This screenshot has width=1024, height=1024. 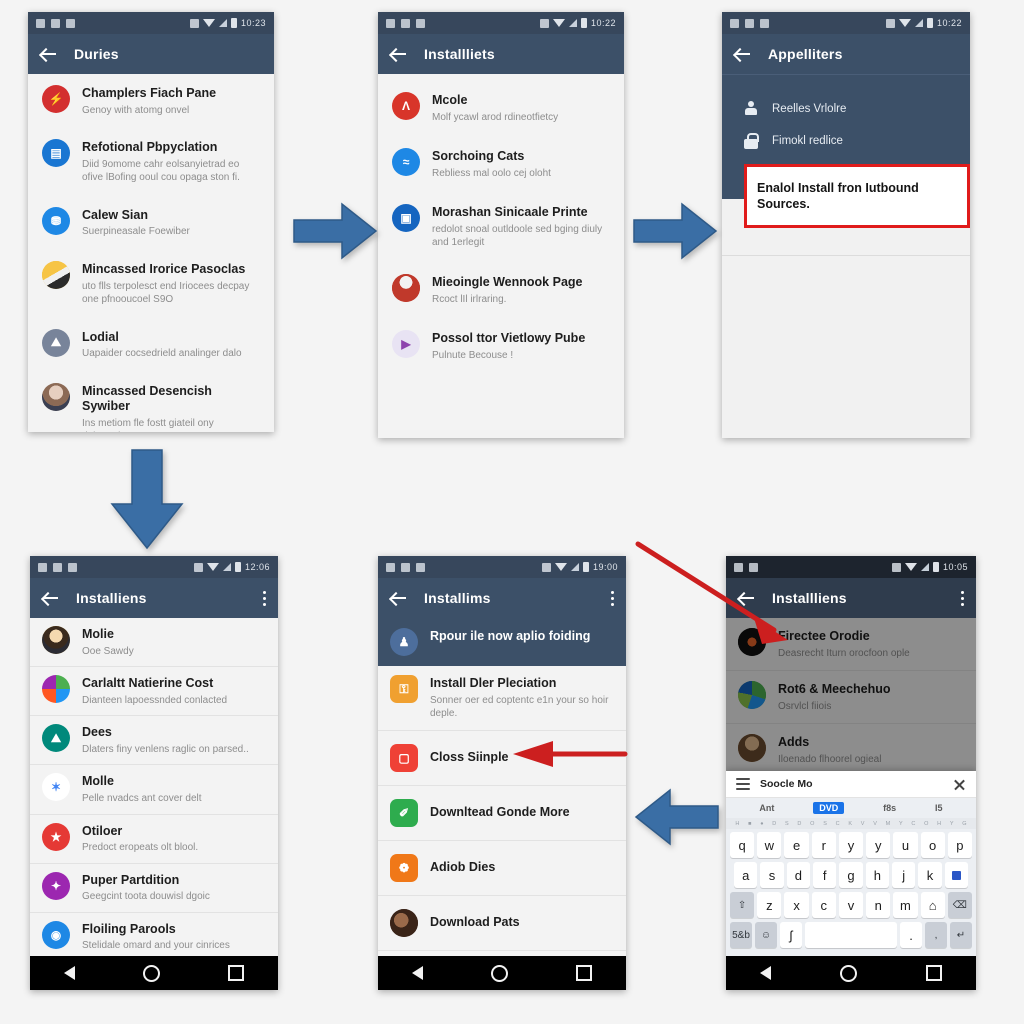 What do you see at coordinates (765, 935) in the screenshot?
I see `emoji-icon: ☺` at bounding box center [765, 935].